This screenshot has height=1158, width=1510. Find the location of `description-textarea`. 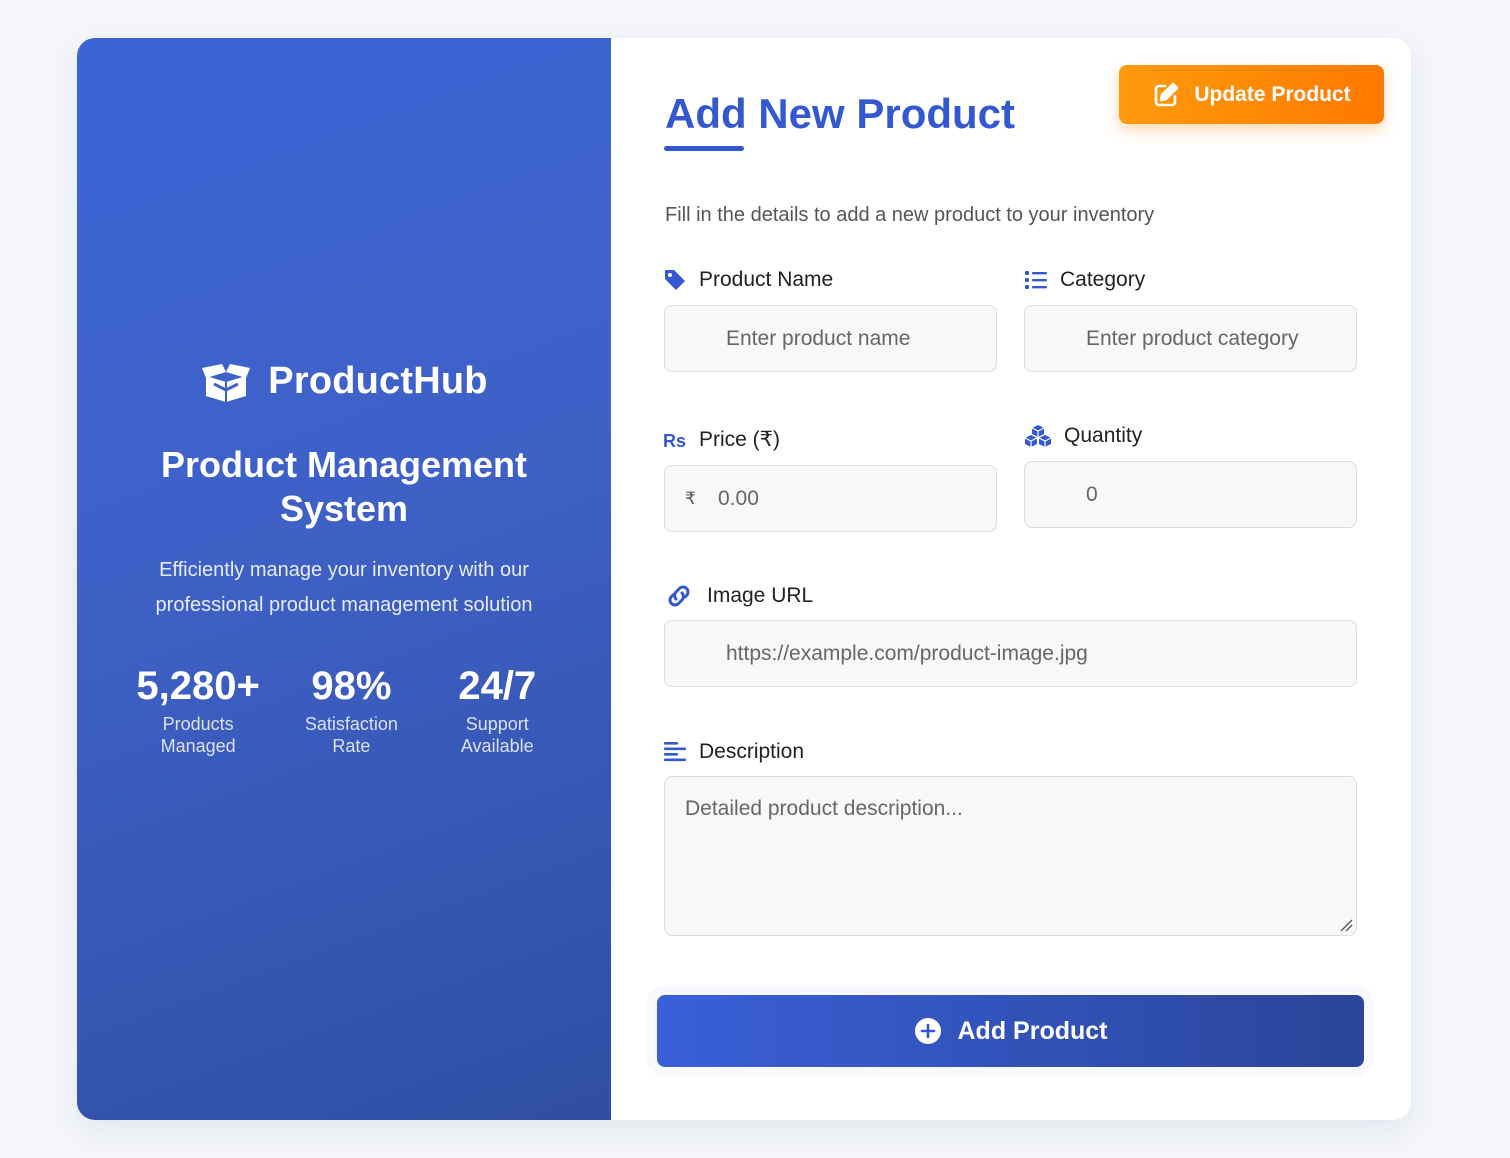

description-textarea is located at coordinates (1010, 856).